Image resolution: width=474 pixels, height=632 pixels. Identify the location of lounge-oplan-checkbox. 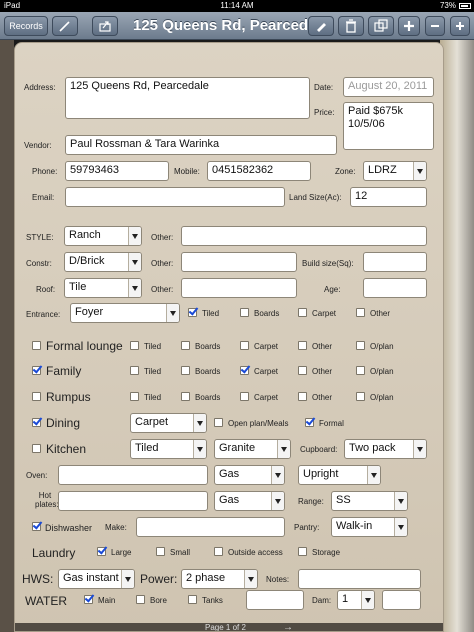
(360, 345).